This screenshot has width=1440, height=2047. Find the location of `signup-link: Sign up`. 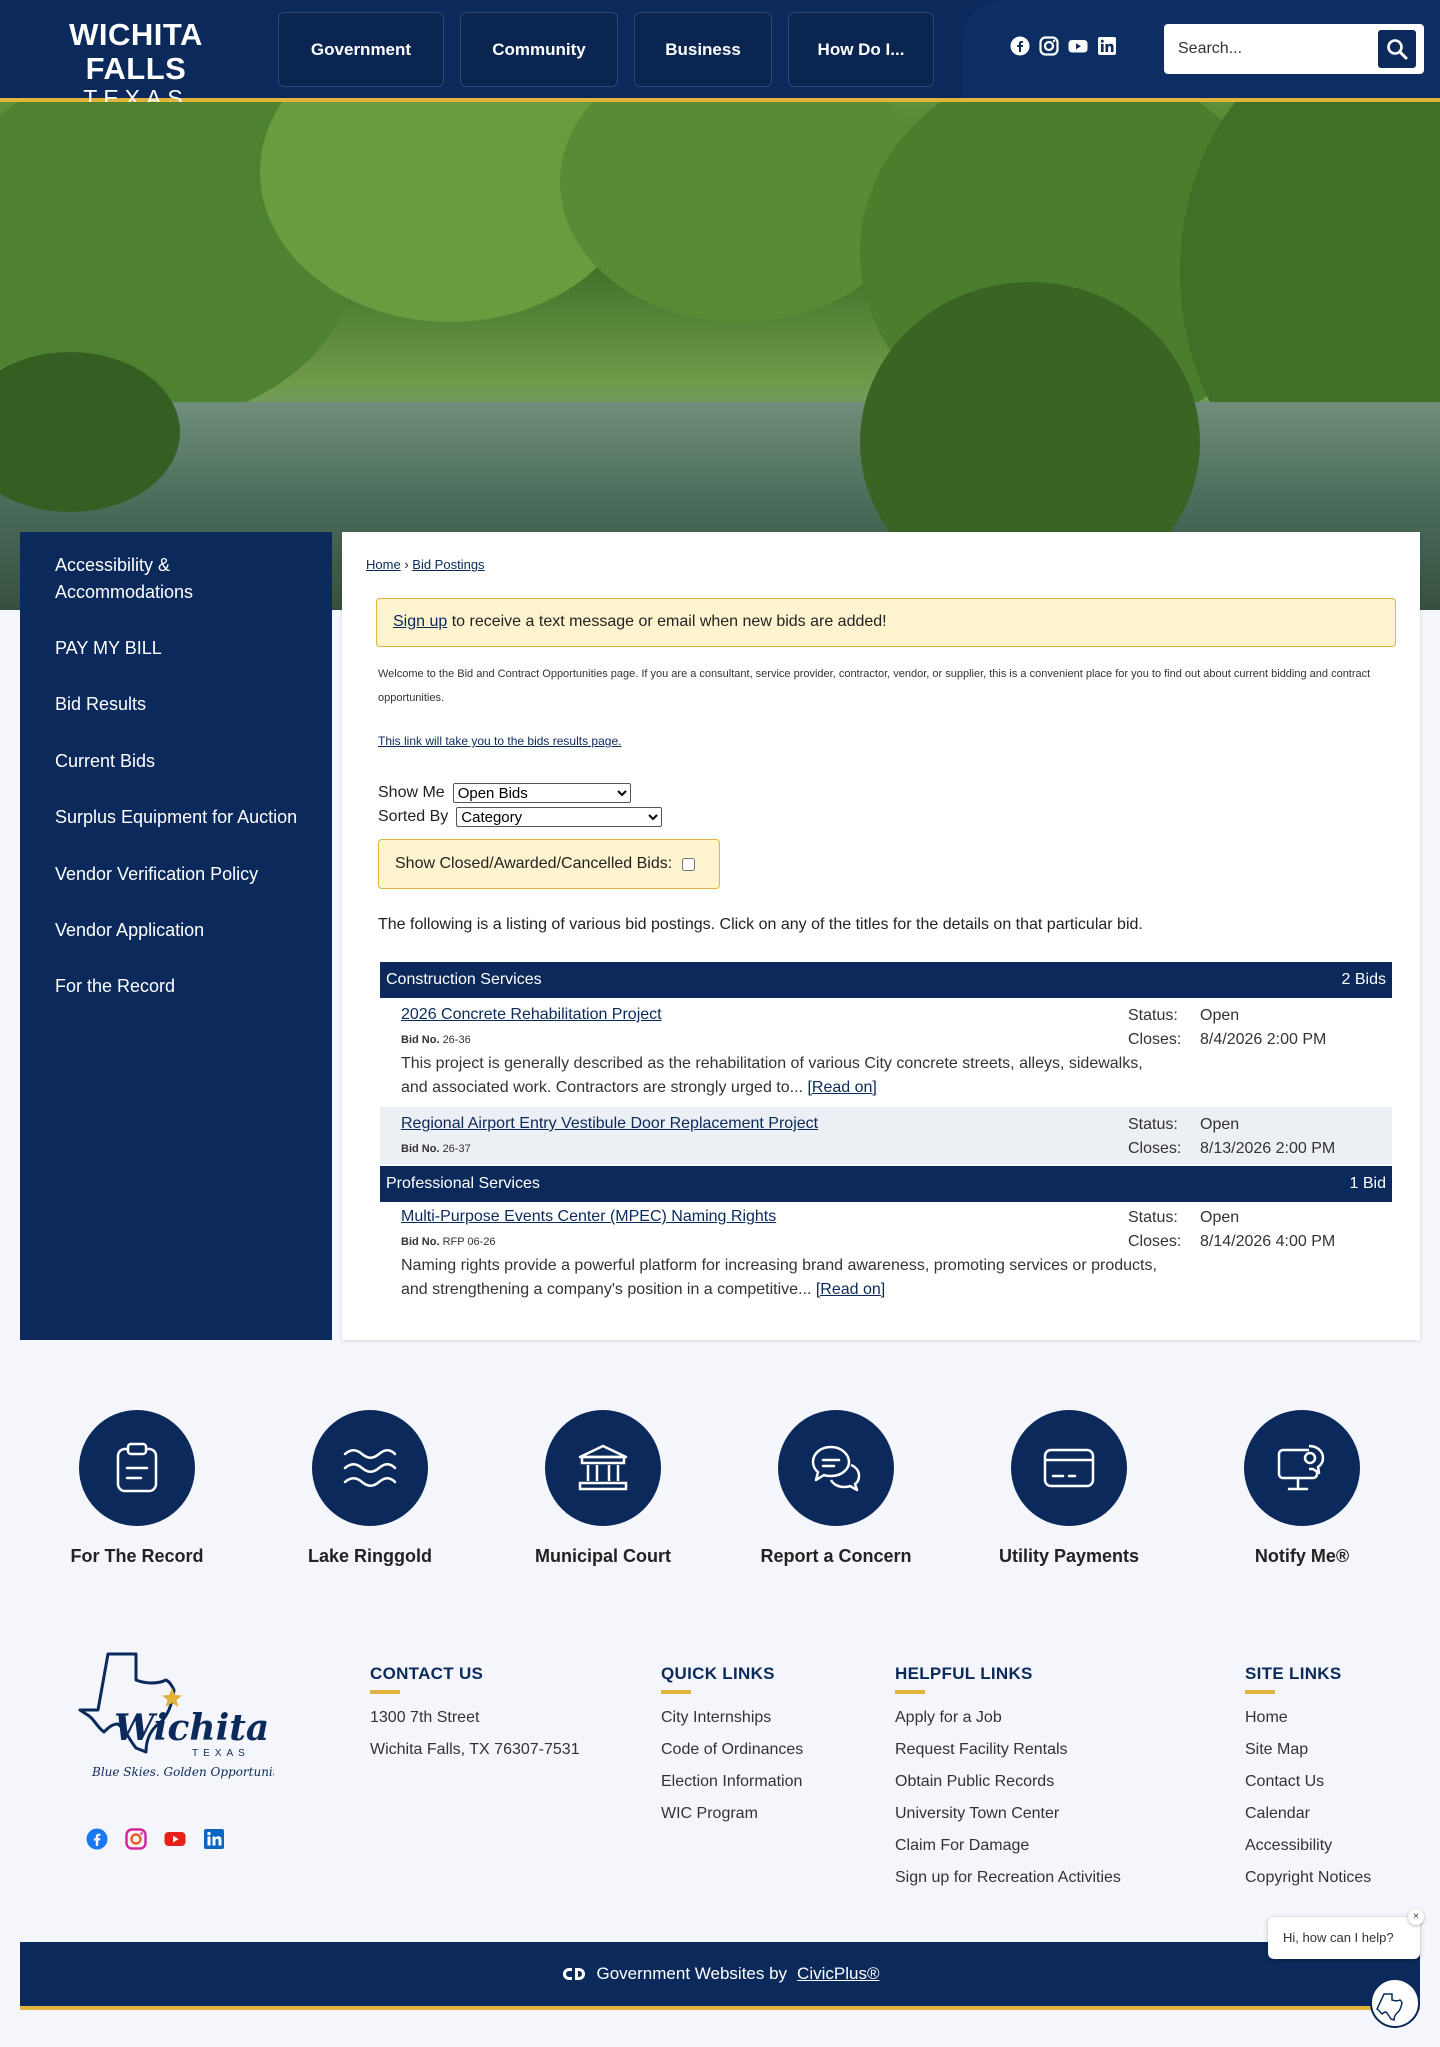

signup-link: Sign up is located at coordinates (420, 621).